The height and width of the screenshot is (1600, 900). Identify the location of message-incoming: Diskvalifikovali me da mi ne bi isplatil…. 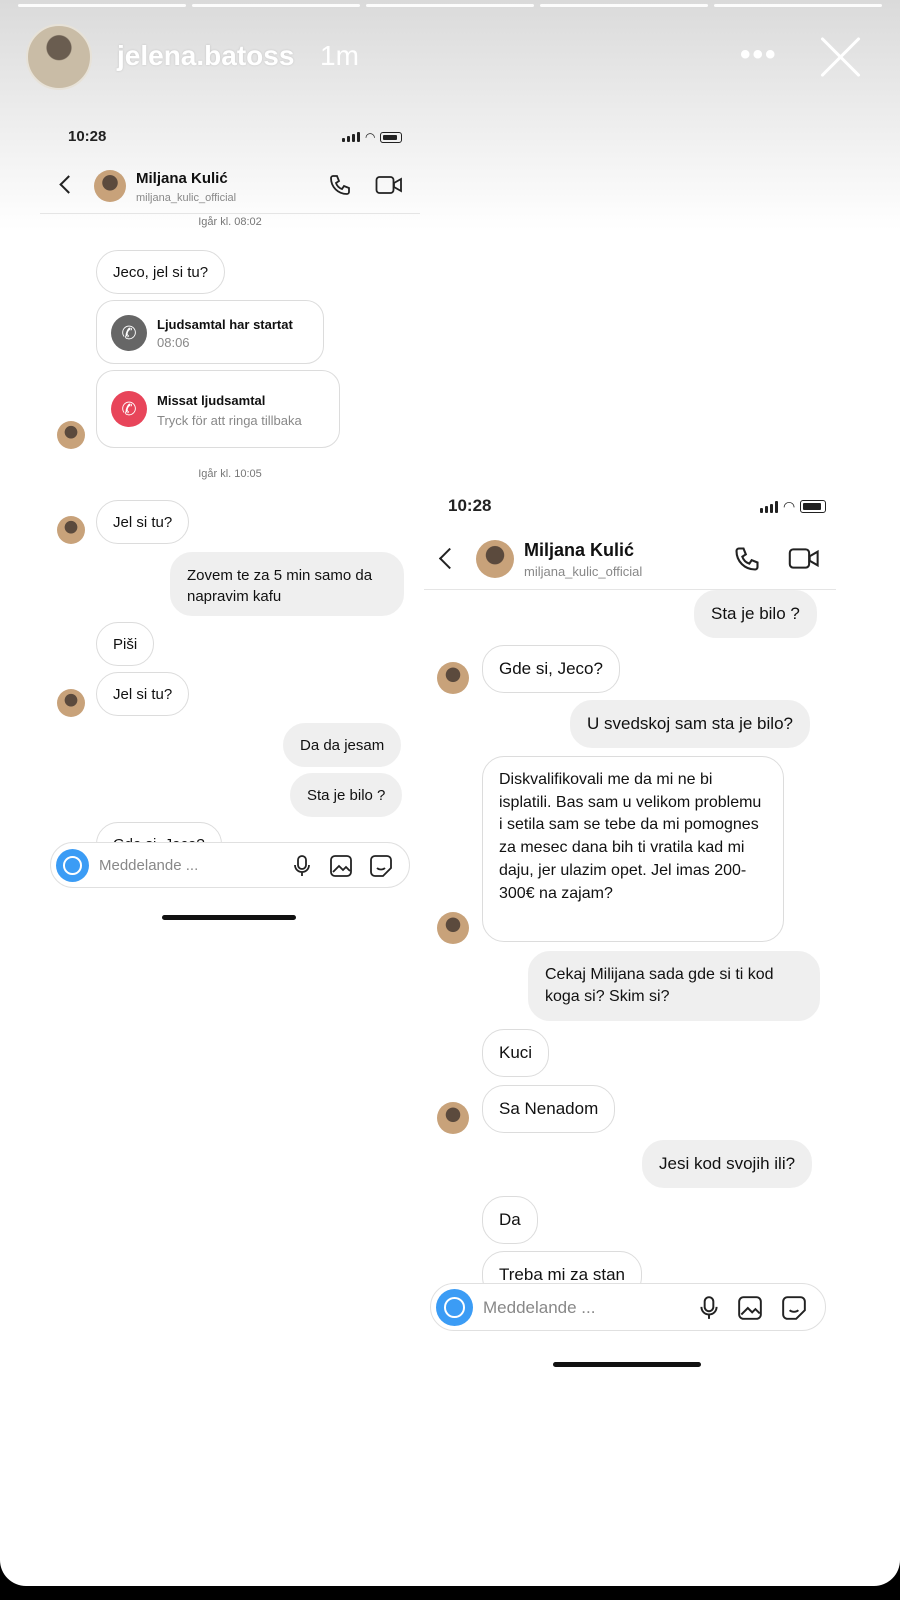
(633, 849).